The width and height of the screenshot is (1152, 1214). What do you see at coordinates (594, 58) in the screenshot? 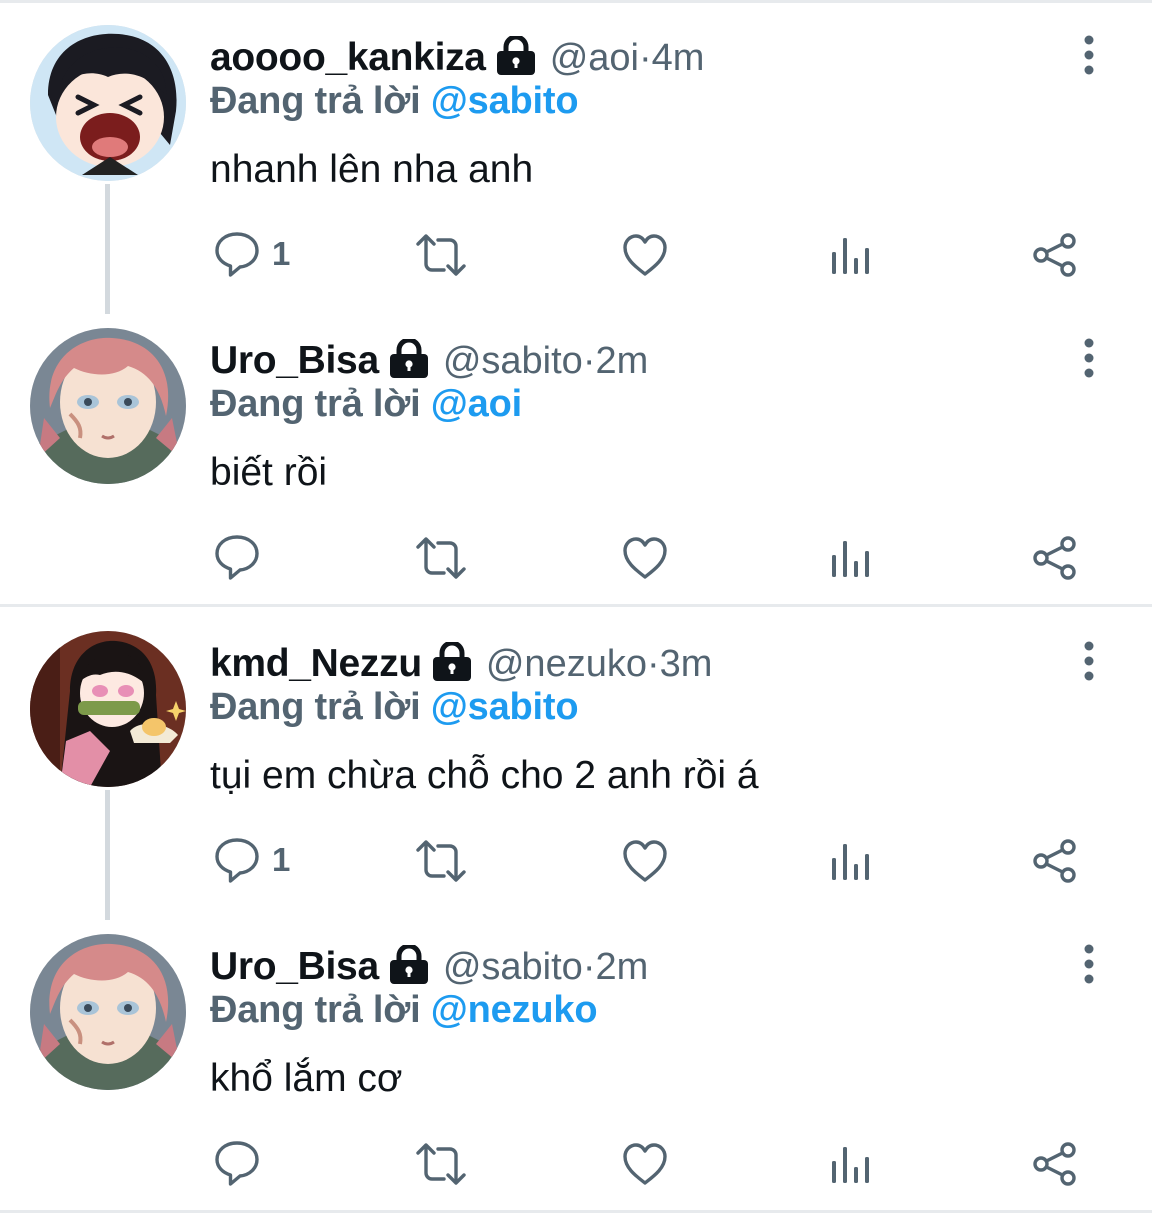
I see `user-handle: @aoi` at bounding box center [594, 58].